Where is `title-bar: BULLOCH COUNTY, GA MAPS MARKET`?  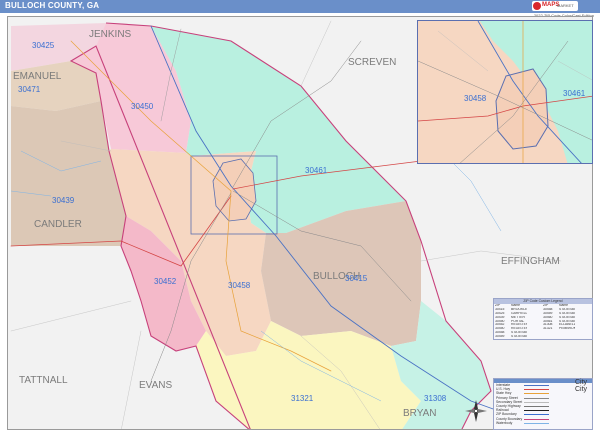 title-bar: BULLOCH COUNTY, GA MAPS MARKET is located at coordinates (300, 6).